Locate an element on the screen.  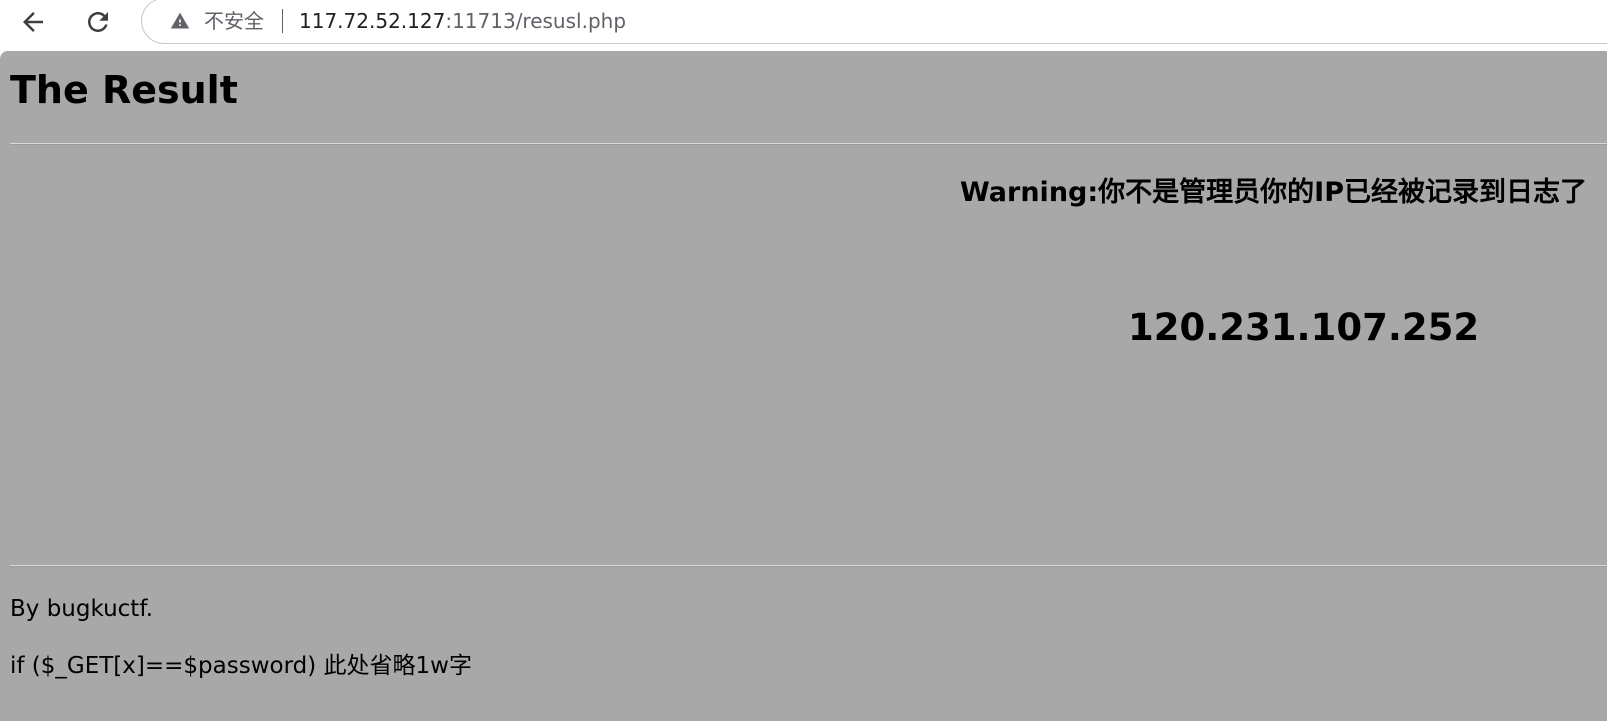
ip-address: 120.231.107.252 is located at coordinates (1304, 327).